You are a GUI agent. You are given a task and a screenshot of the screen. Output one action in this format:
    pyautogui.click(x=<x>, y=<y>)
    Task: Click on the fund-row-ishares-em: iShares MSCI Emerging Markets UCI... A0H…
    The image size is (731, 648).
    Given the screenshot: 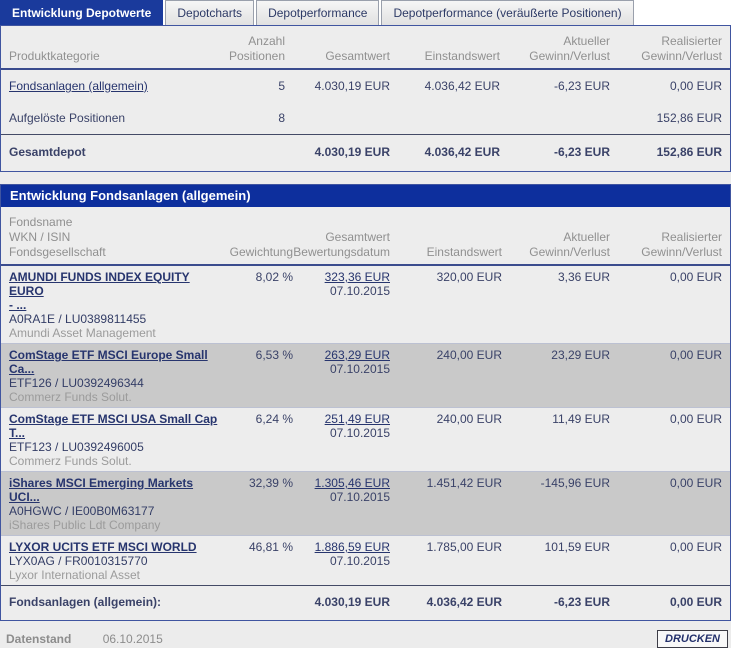 What is the action you would take?
    pyautogui.click(x=365, y=503)
    